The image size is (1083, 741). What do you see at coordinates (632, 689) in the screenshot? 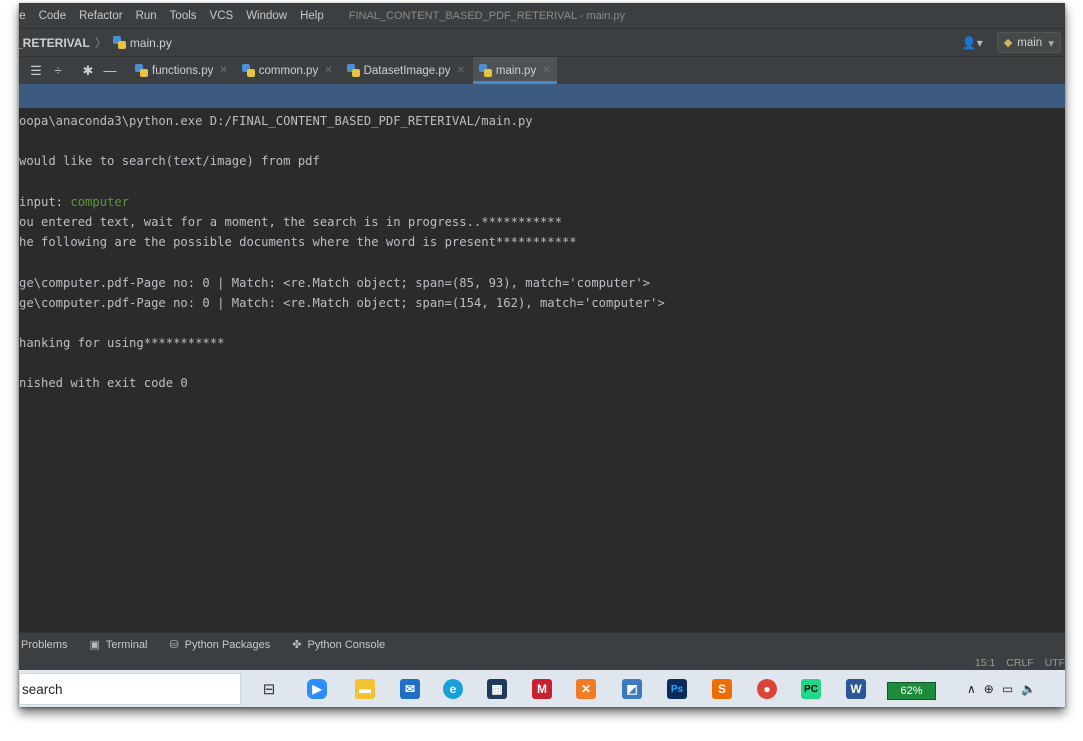
I see `photos-icon: ◩` at bounding box center [632, 689].